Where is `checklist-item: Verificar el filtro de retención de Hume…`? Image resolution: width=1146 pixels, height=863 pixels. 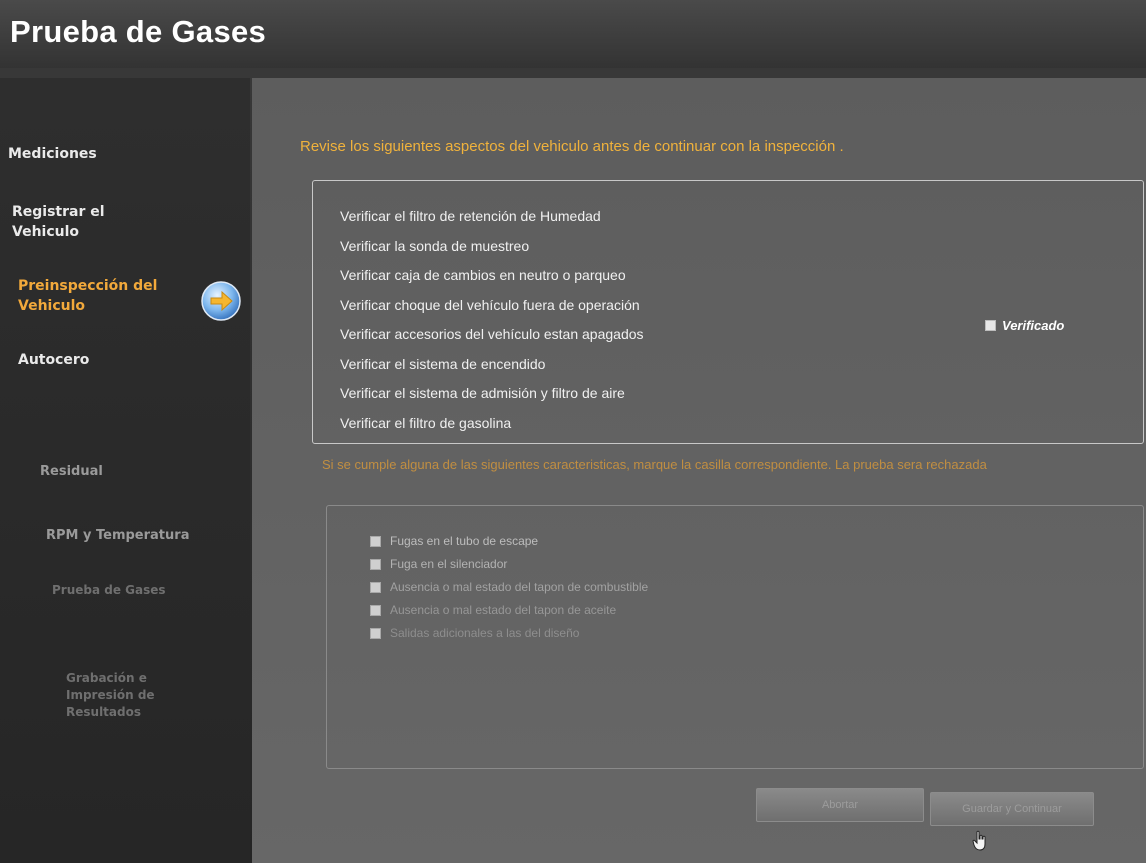
checklist-item: Verificar el filtro de retención de Hume… is located at coordinates (470, 216).